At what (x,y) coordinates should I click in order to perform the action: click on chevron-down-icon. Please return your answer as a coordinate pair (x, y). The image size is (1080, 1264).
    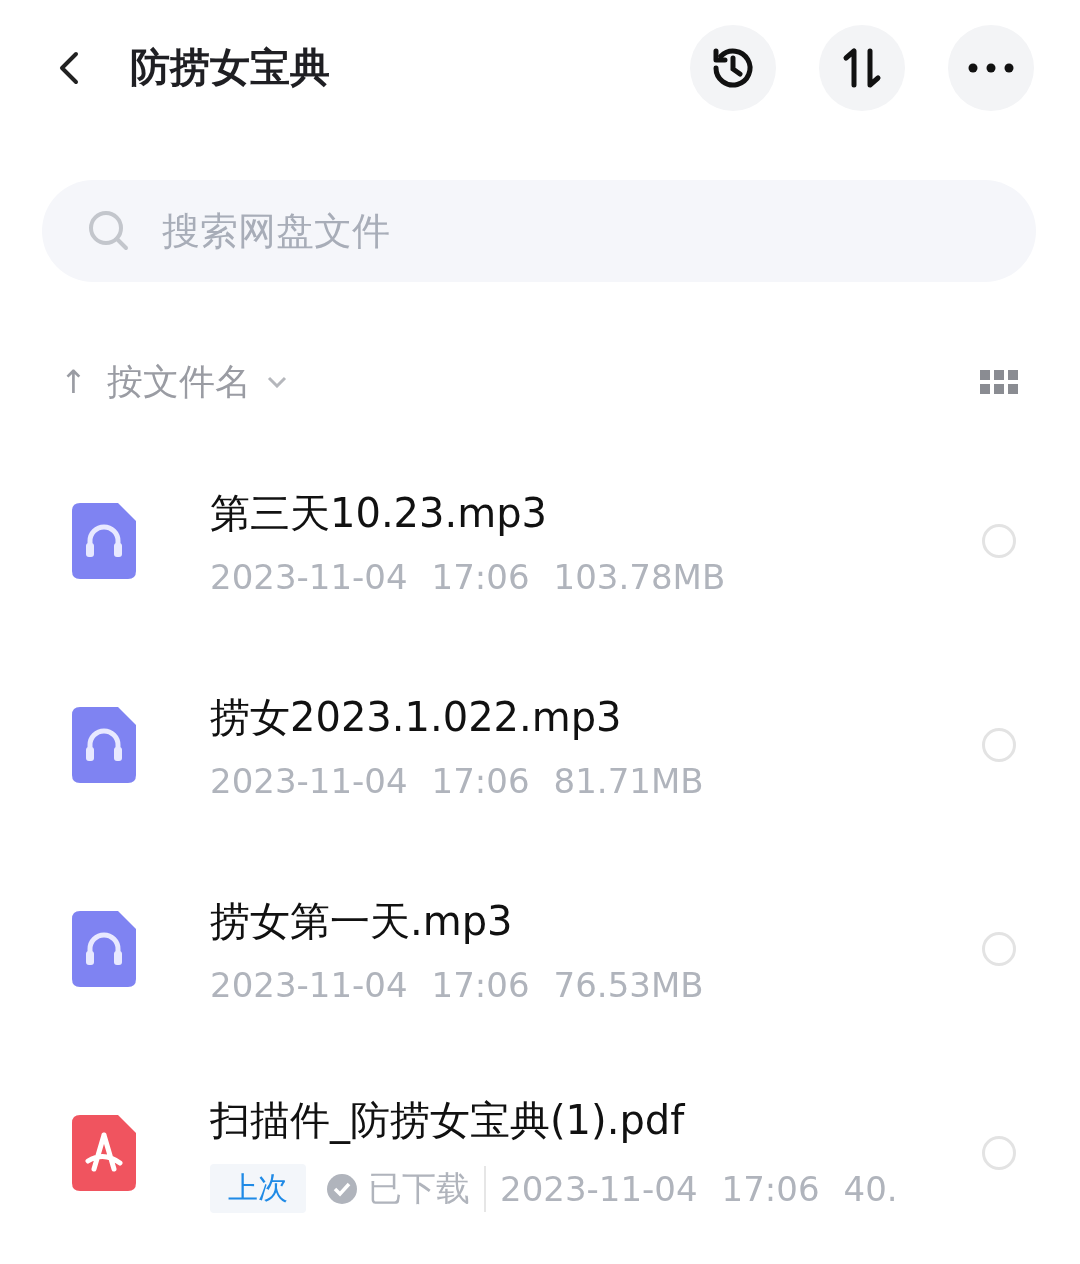
    Looking at the image, I should click on (276, 382).